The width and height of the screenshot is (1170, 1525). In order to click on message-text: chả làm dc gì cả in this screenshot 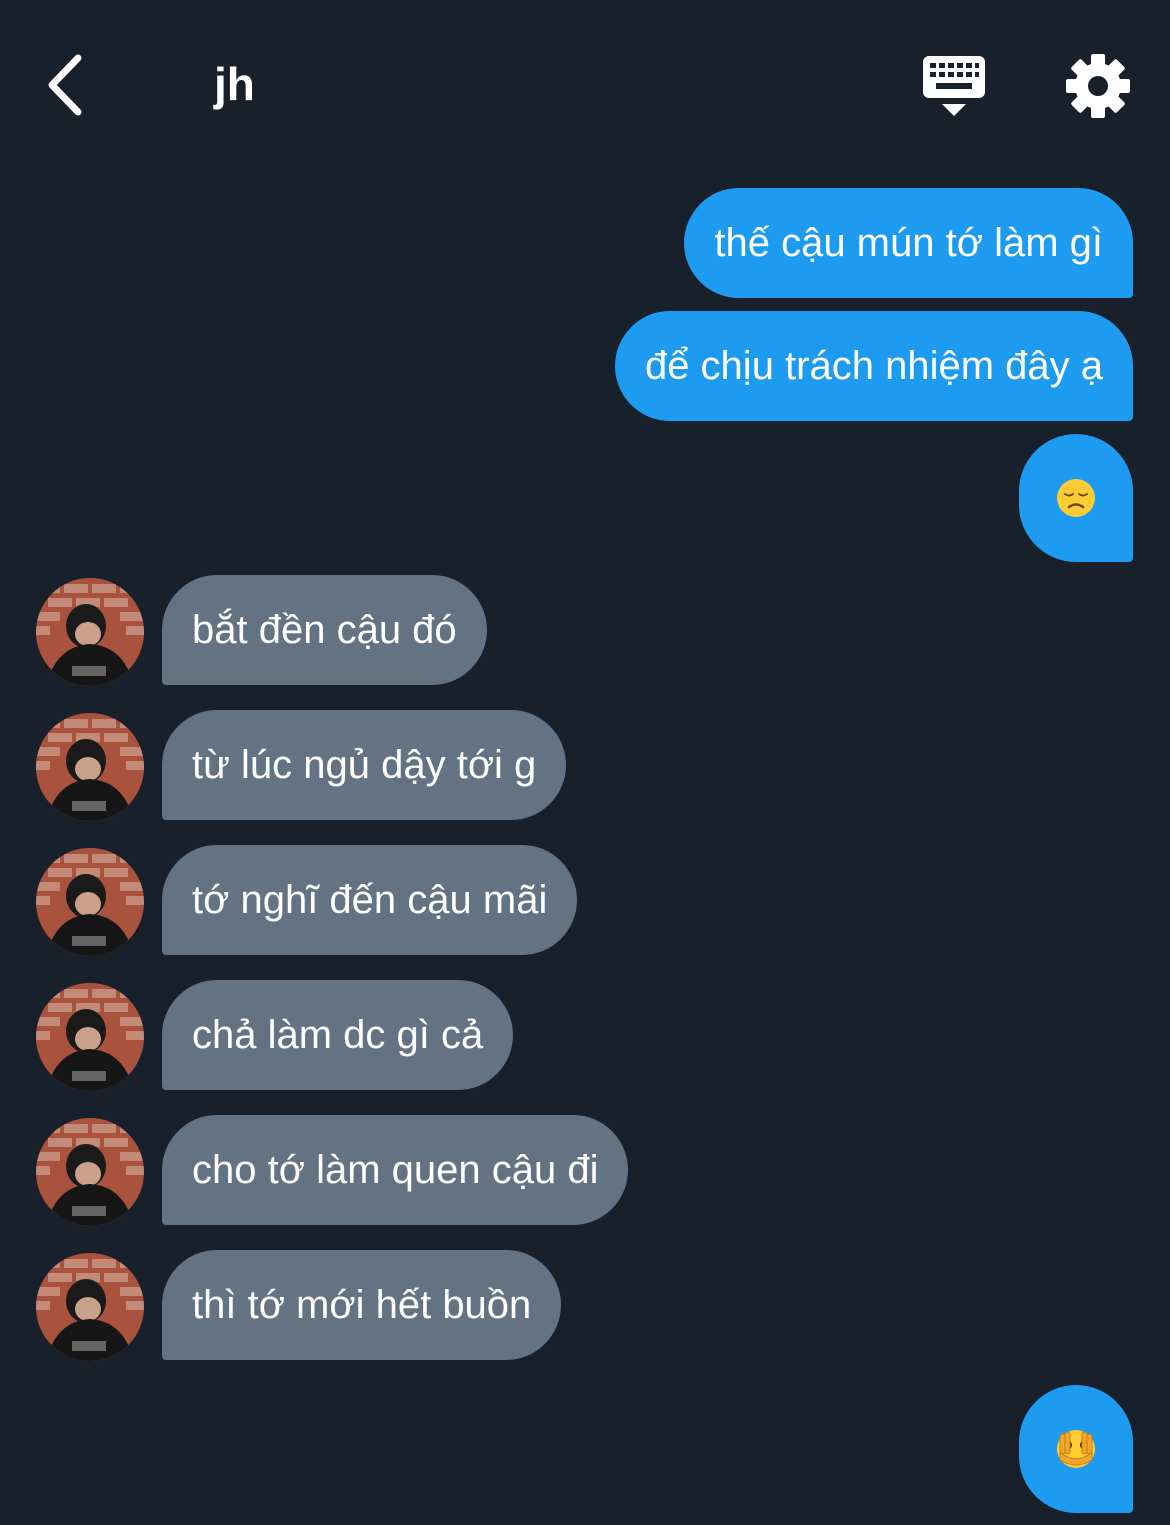, I will do `click(338, 1035)`.